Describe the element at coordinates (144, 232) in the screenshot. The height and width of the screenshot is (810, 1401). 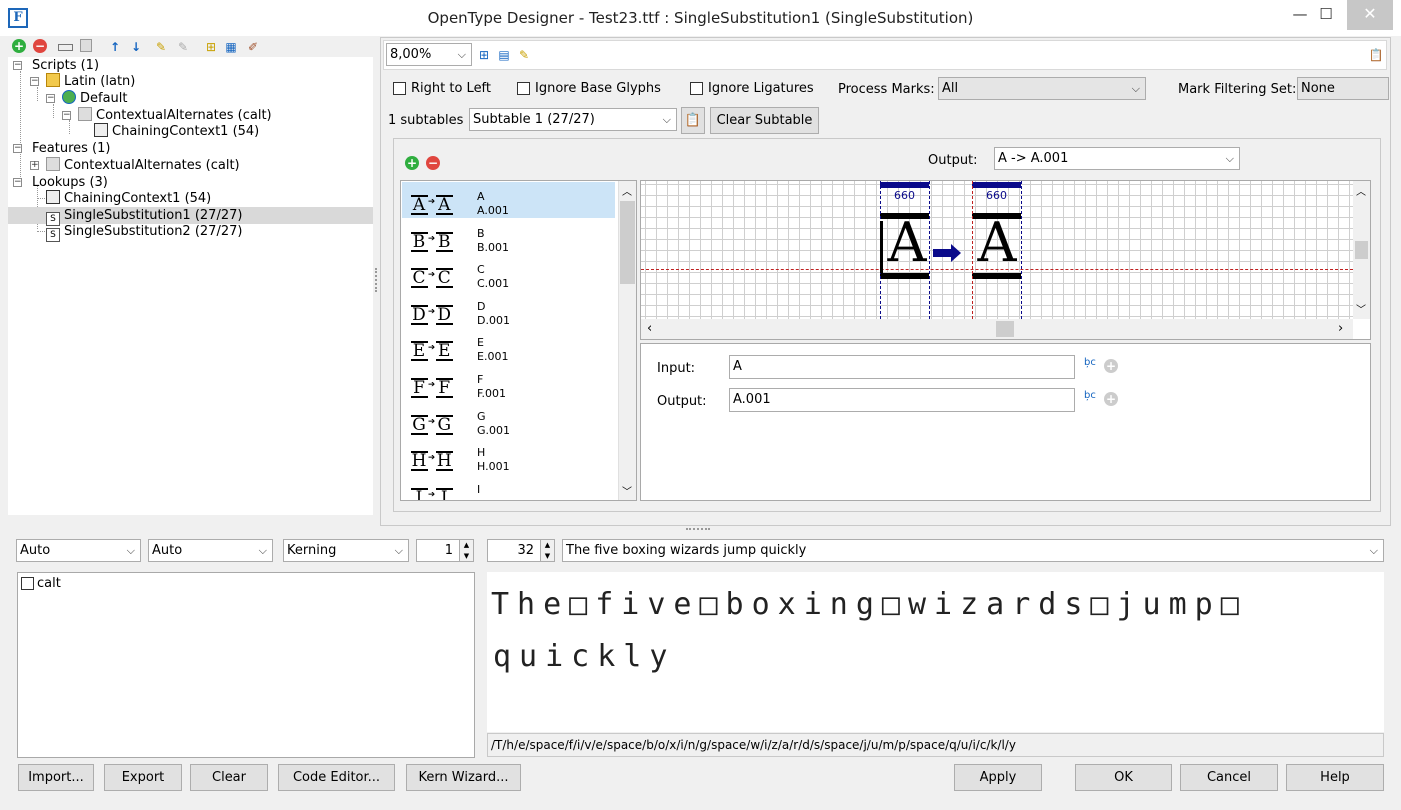
I see `tree-item-single-substitution2: S SingleSubstitution2 (27/27)` at that location.